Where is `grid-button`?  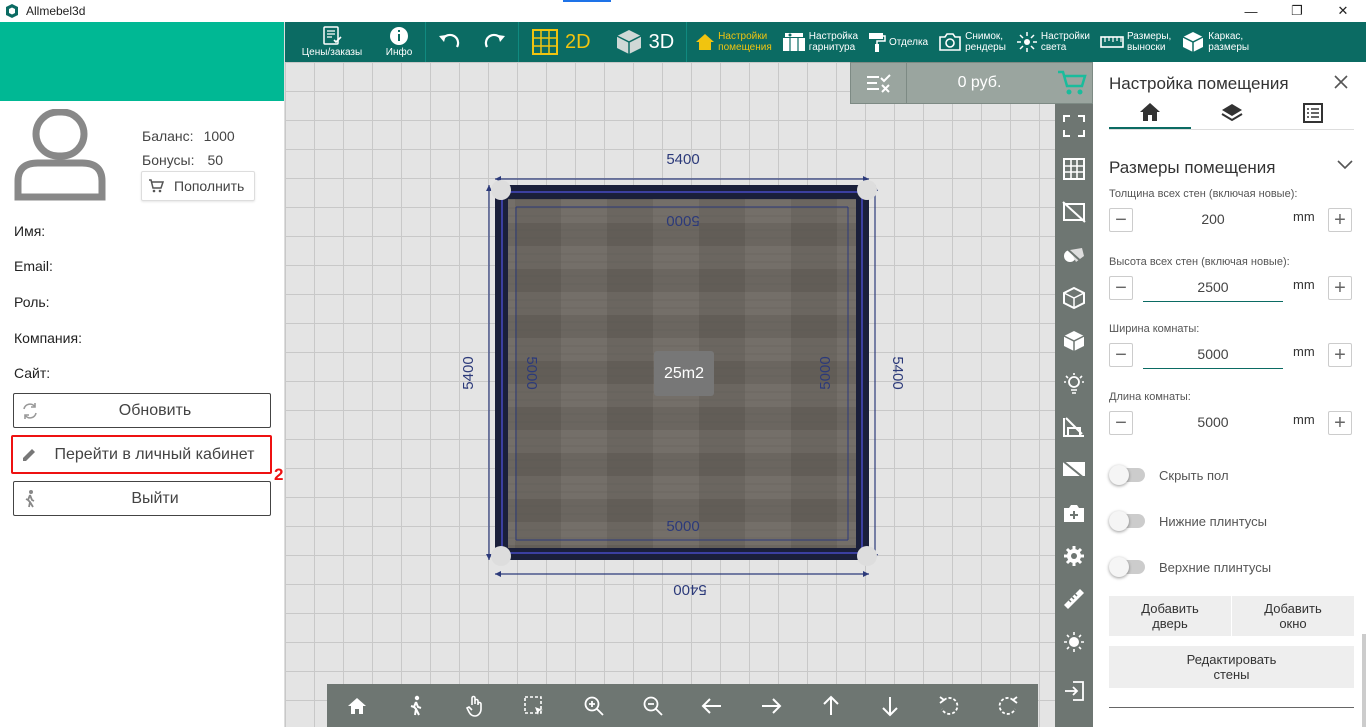
grid-button is located at coordinates (1074, 168).